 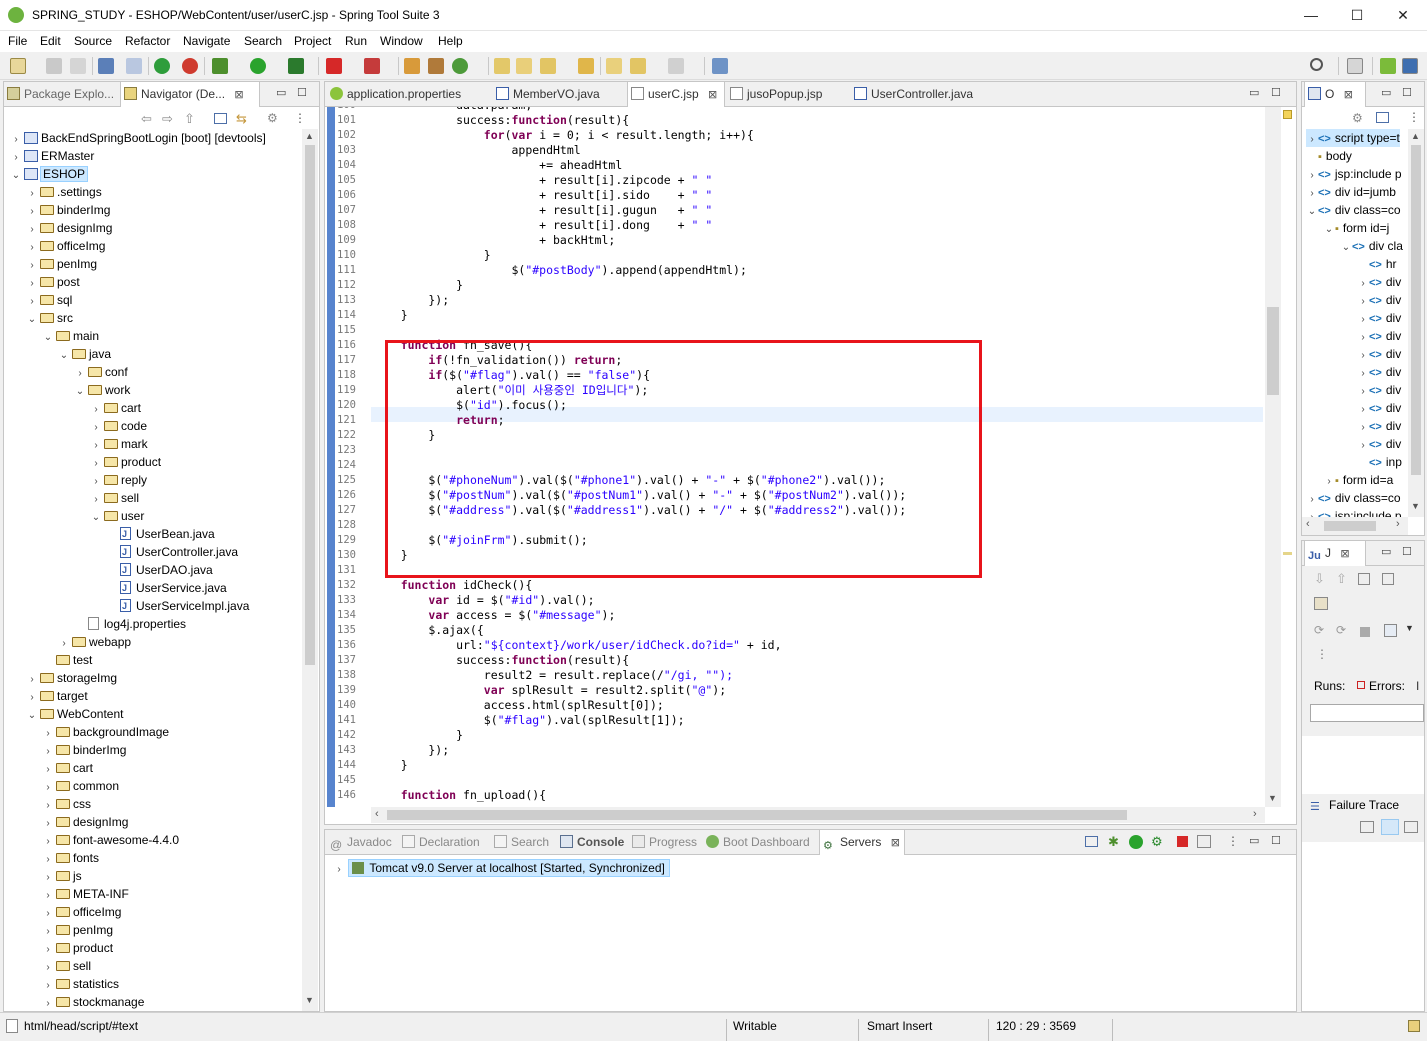 What do you see at coordinates (1113, 842) in the screenshot?
I see `debug-server-icon: ✱` at bounding box center [1113, 842].